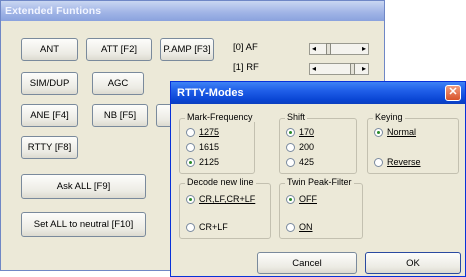 This screenshot has width=466, height=277. Describe the element at coordinates (49, 49) in the screenshot. I see `ant-button: ANT` at that location.